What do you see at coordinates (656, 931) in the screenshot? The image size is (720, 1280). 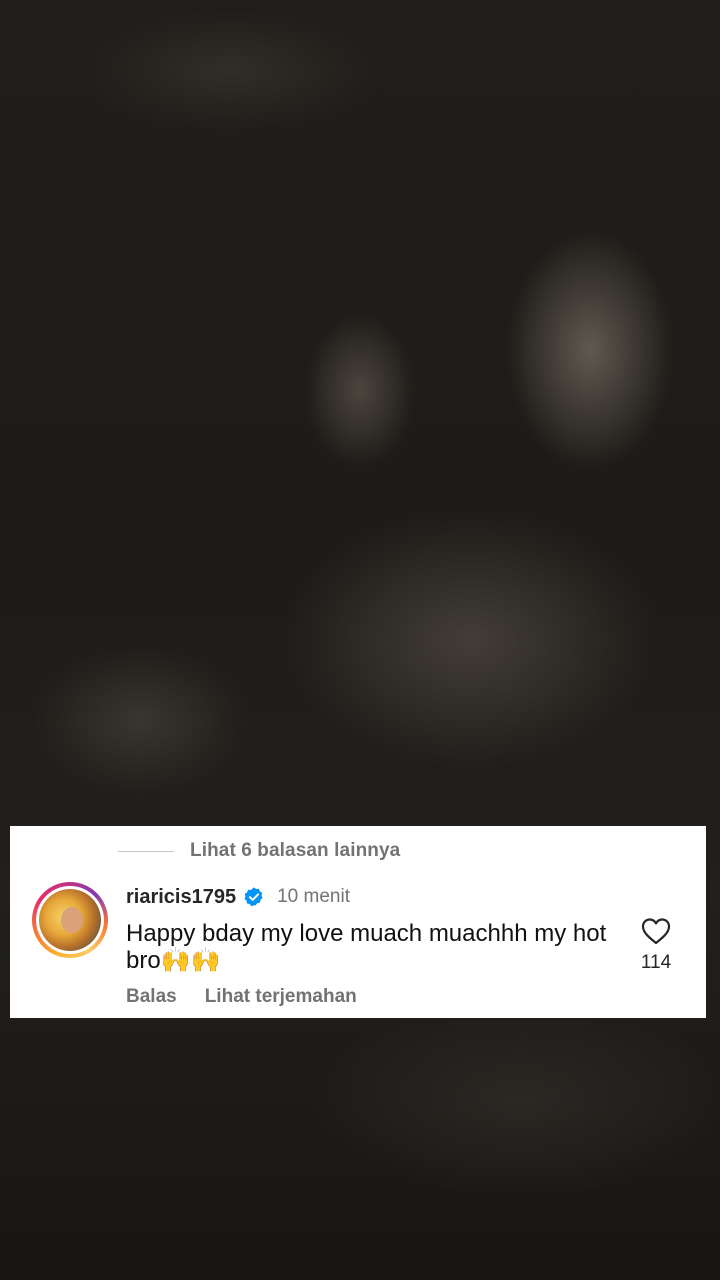 I see `heart-outline-icon` at bounding box center [656, 931].